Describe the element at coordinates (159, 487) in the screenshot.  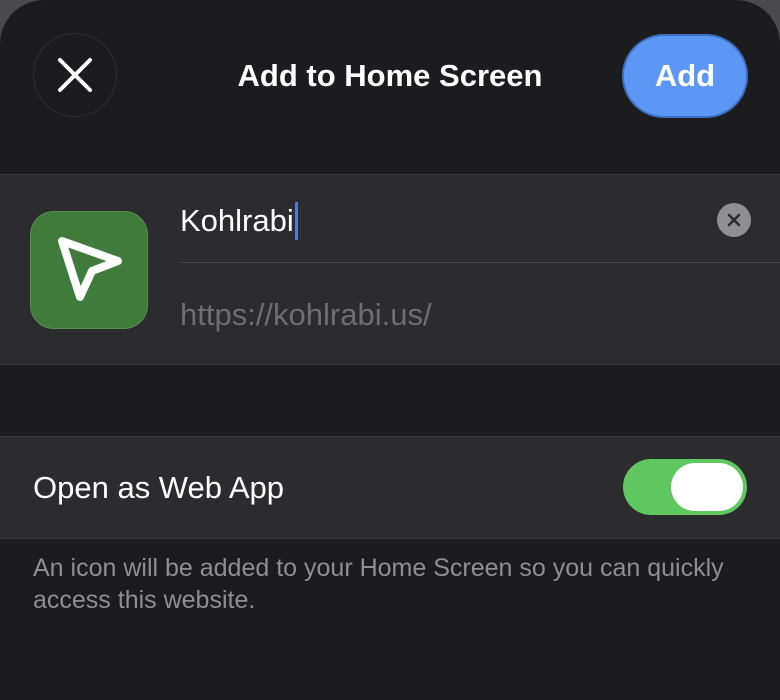
I see `web-app-label: Open as Web App` at that location.